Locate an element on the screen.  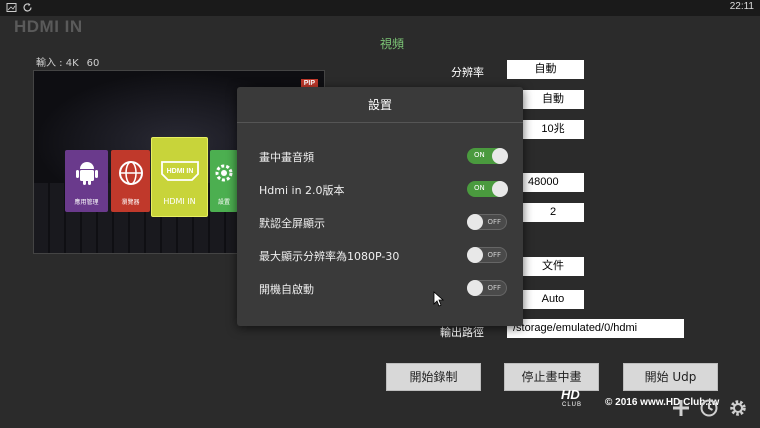
tile-label: 設置 is located at coordinates (223, 202).